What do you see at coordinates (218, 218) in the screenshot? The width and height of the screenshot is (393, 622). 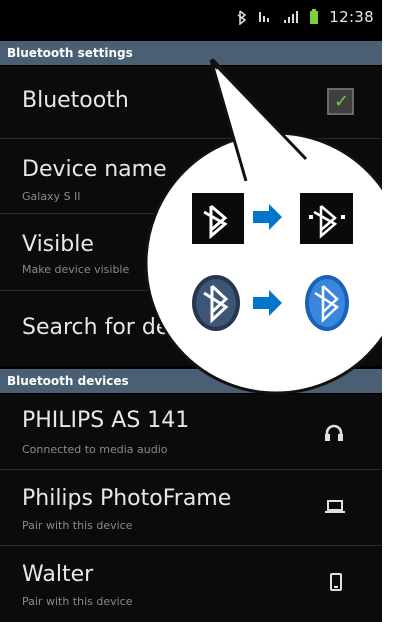 I see `bluetooth-on-icon` at bounding box center [218, 218].